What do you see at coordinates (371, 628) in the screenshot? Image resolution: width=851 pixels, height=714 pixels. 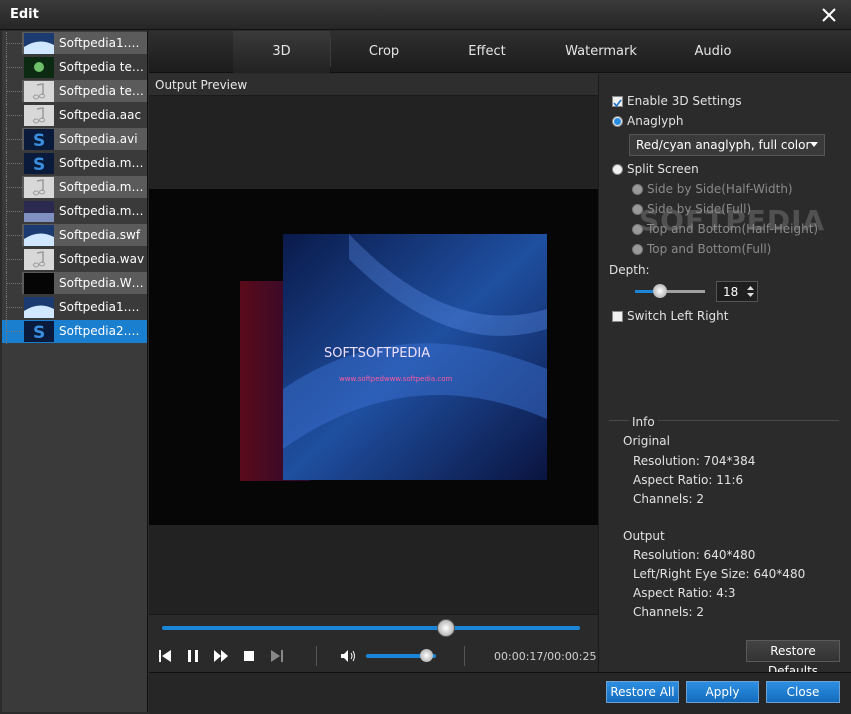 I see `seek-bar` at bounding box center [371, 628].